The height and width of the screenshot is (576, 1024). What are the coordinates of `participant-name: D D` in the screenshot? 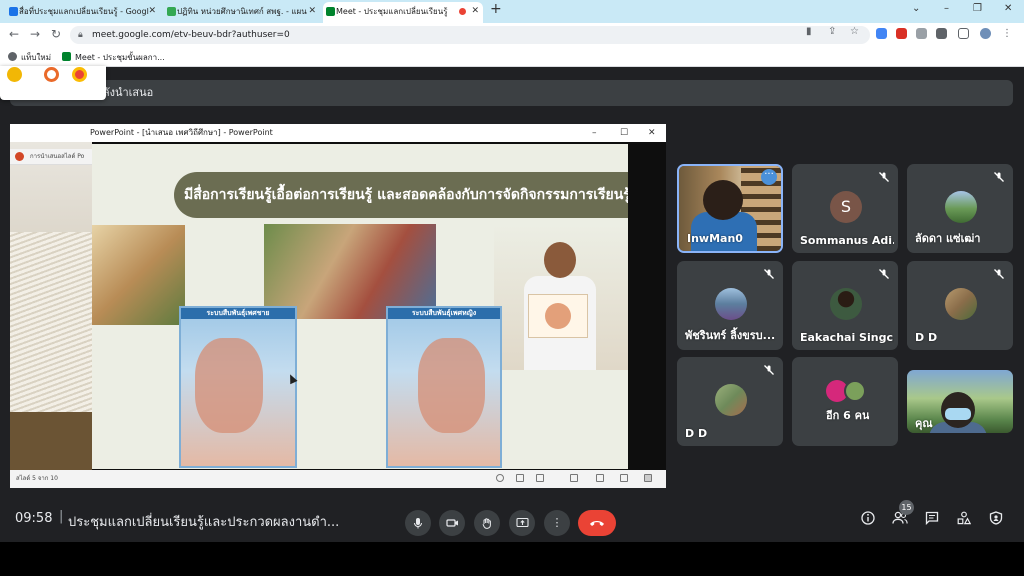 It's located at (926, 337).